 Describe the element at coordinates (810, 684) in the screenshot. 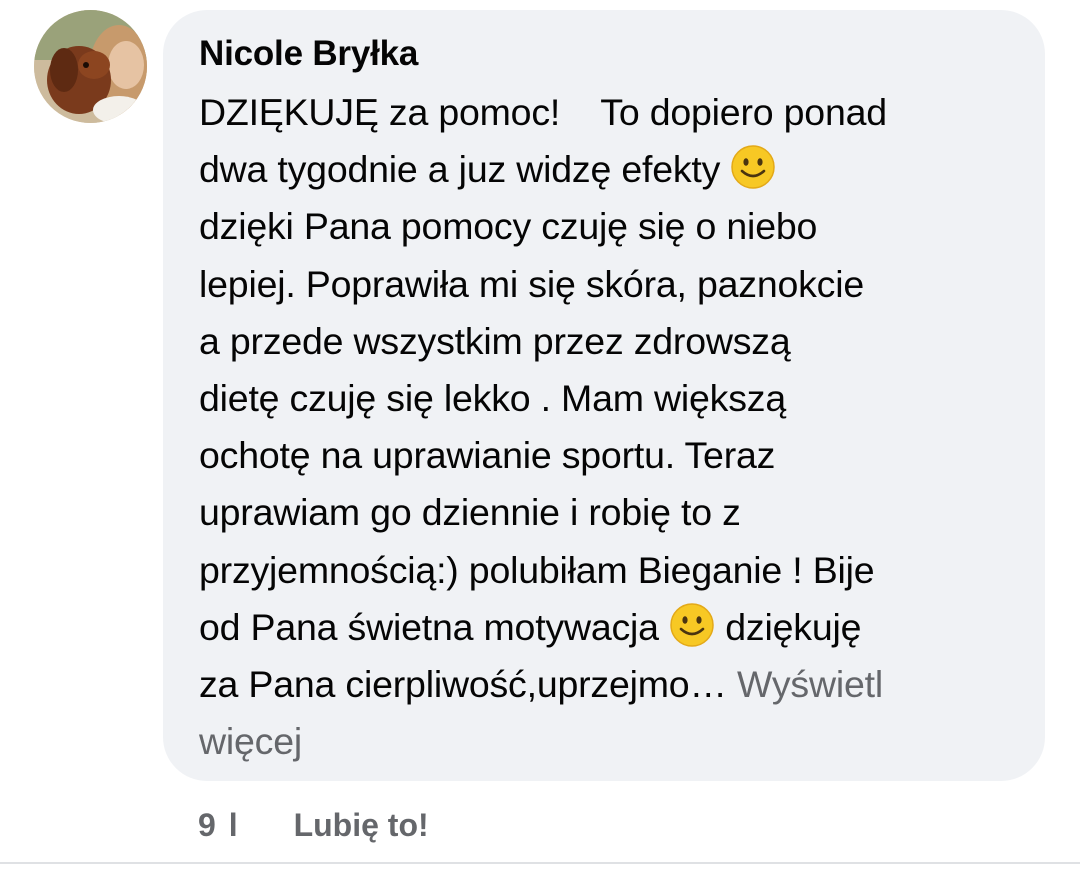

I see `see-more-link: Wyświetl` at that location.